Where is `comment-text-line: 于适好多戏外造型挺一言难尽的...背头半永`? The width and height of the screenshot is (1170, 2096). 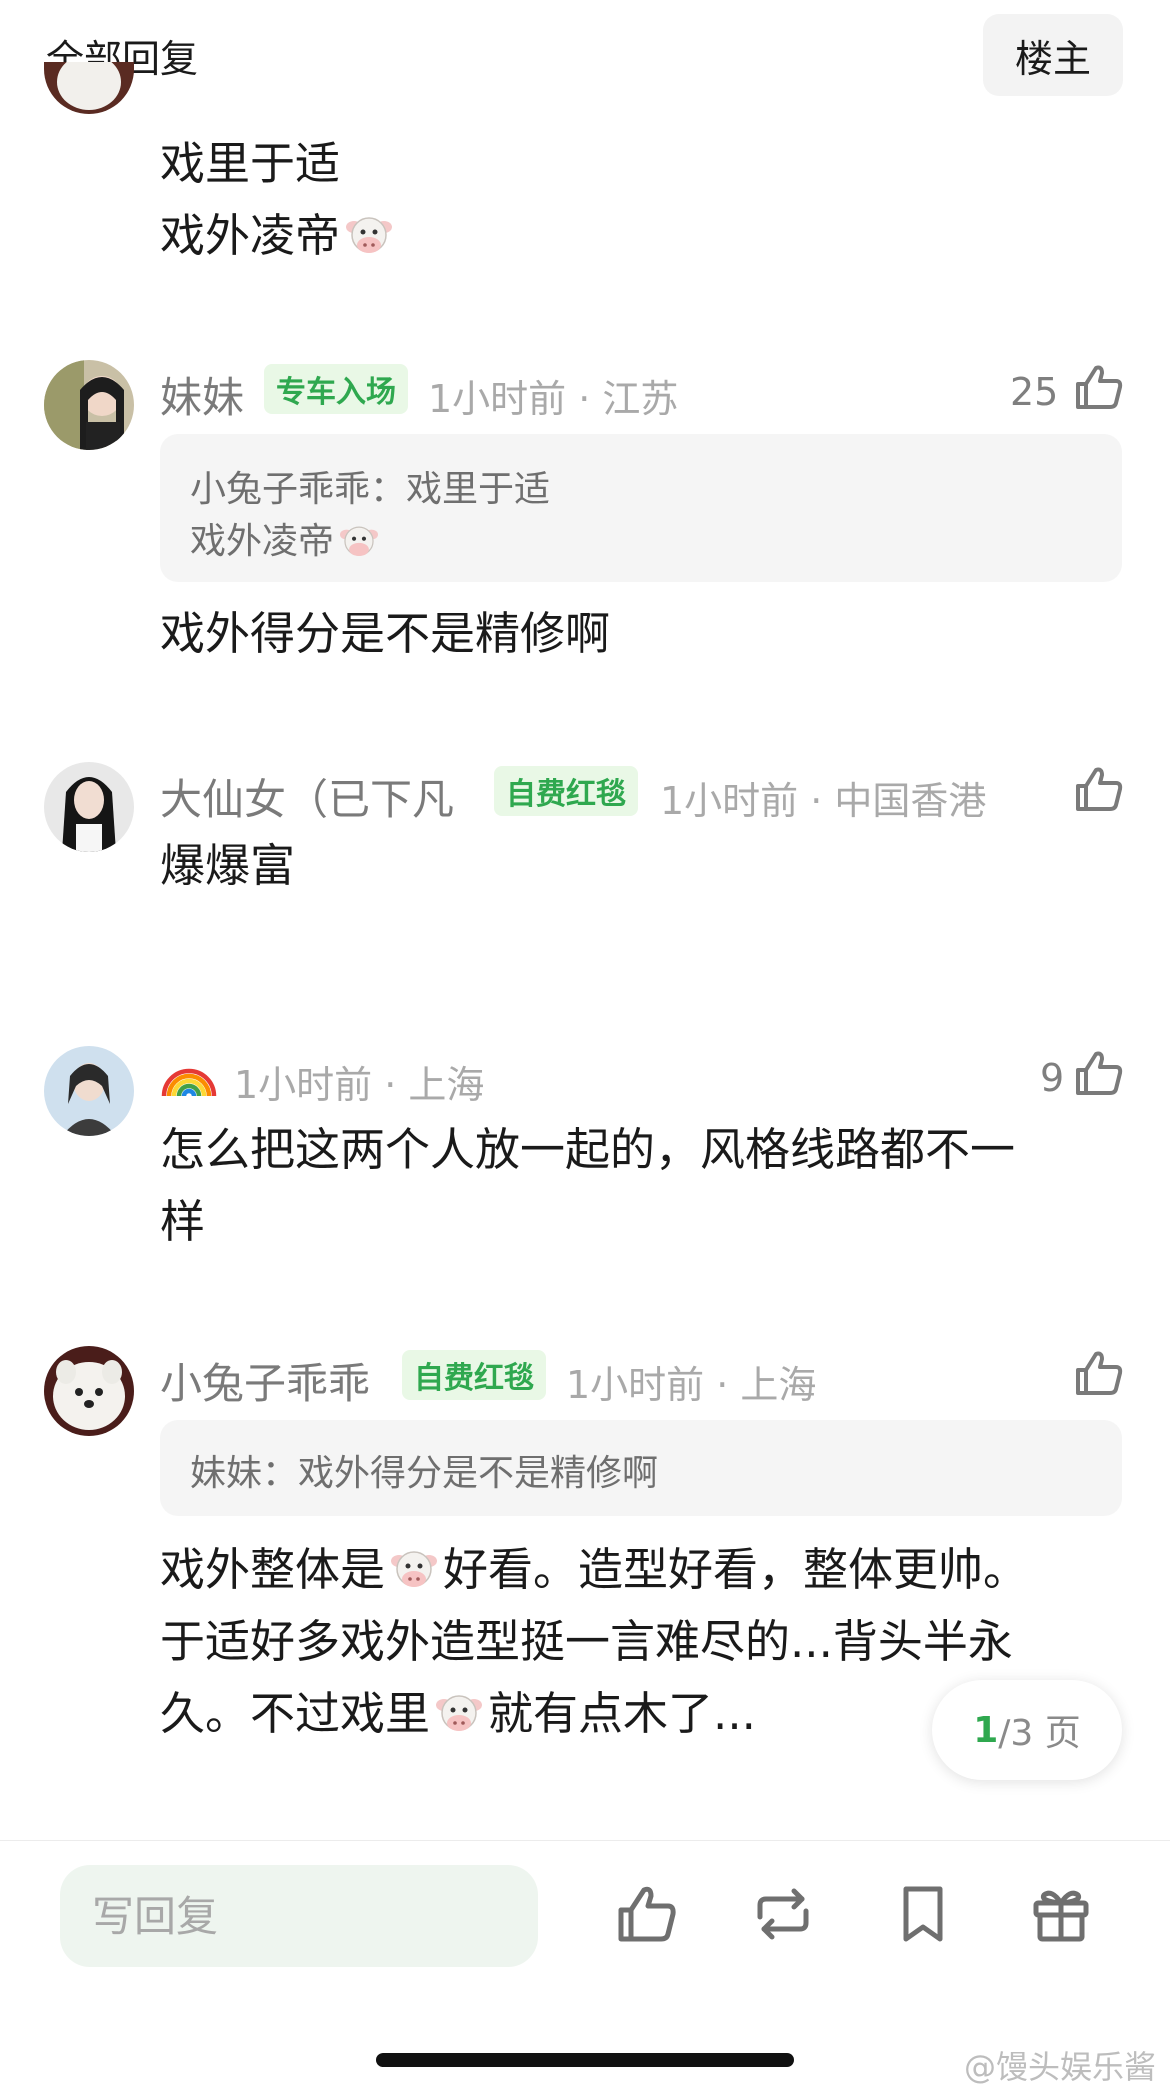
comment-text-line: 于适好多戏外造型挺一言难尽的...背头半永 is located at coordinates (586, 1641).